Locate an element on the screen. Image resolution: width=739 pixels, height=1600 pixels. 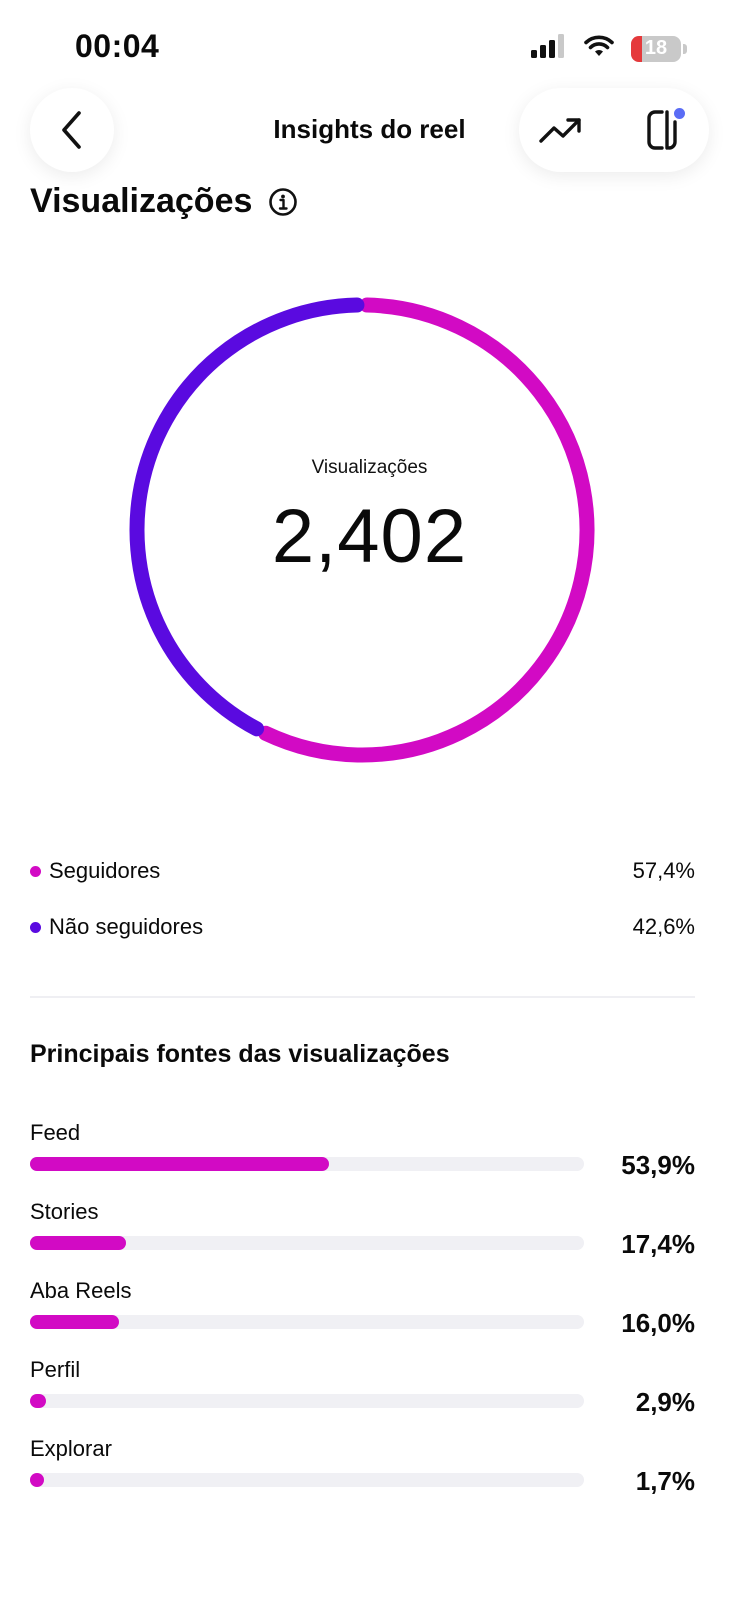
trend-button is located at coordinates (561, 130).